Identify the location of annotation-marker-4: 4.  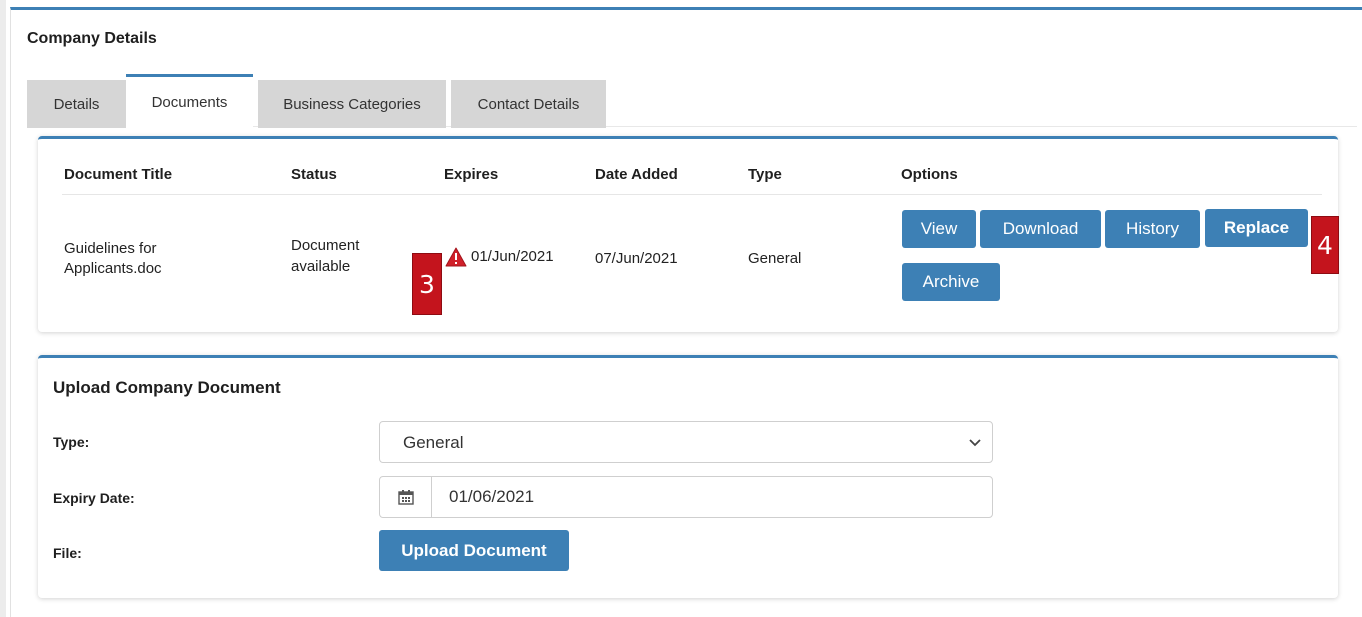
(1325, 245).